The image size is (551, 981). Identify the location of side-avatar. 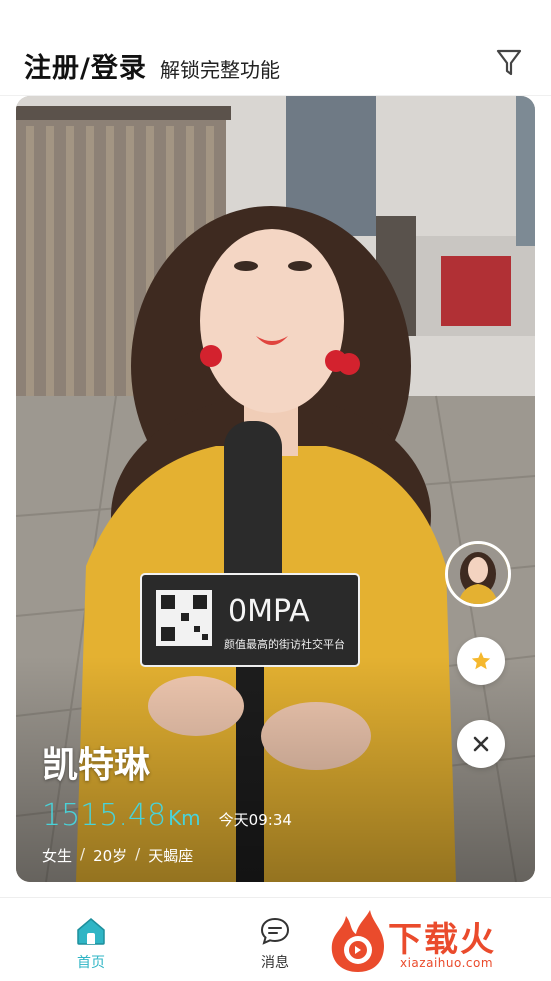
(478, 574).